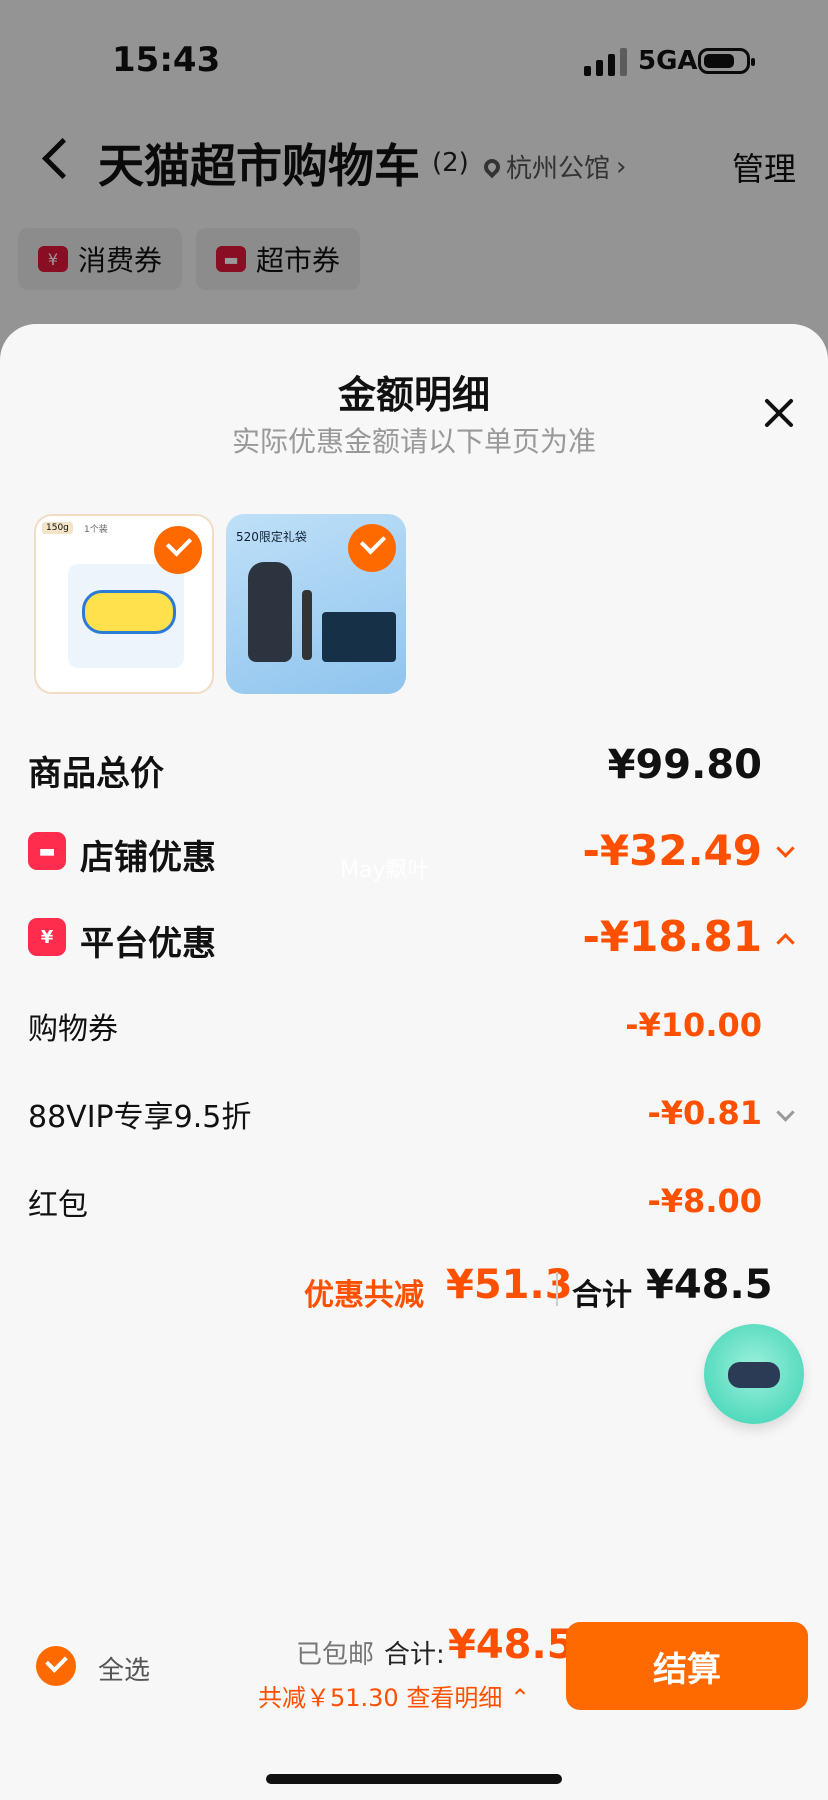  What do you see at coordinates (57, 528) in the screenshot?
I see `product-weight-badge: 150g` at bounding box center [57, 528].